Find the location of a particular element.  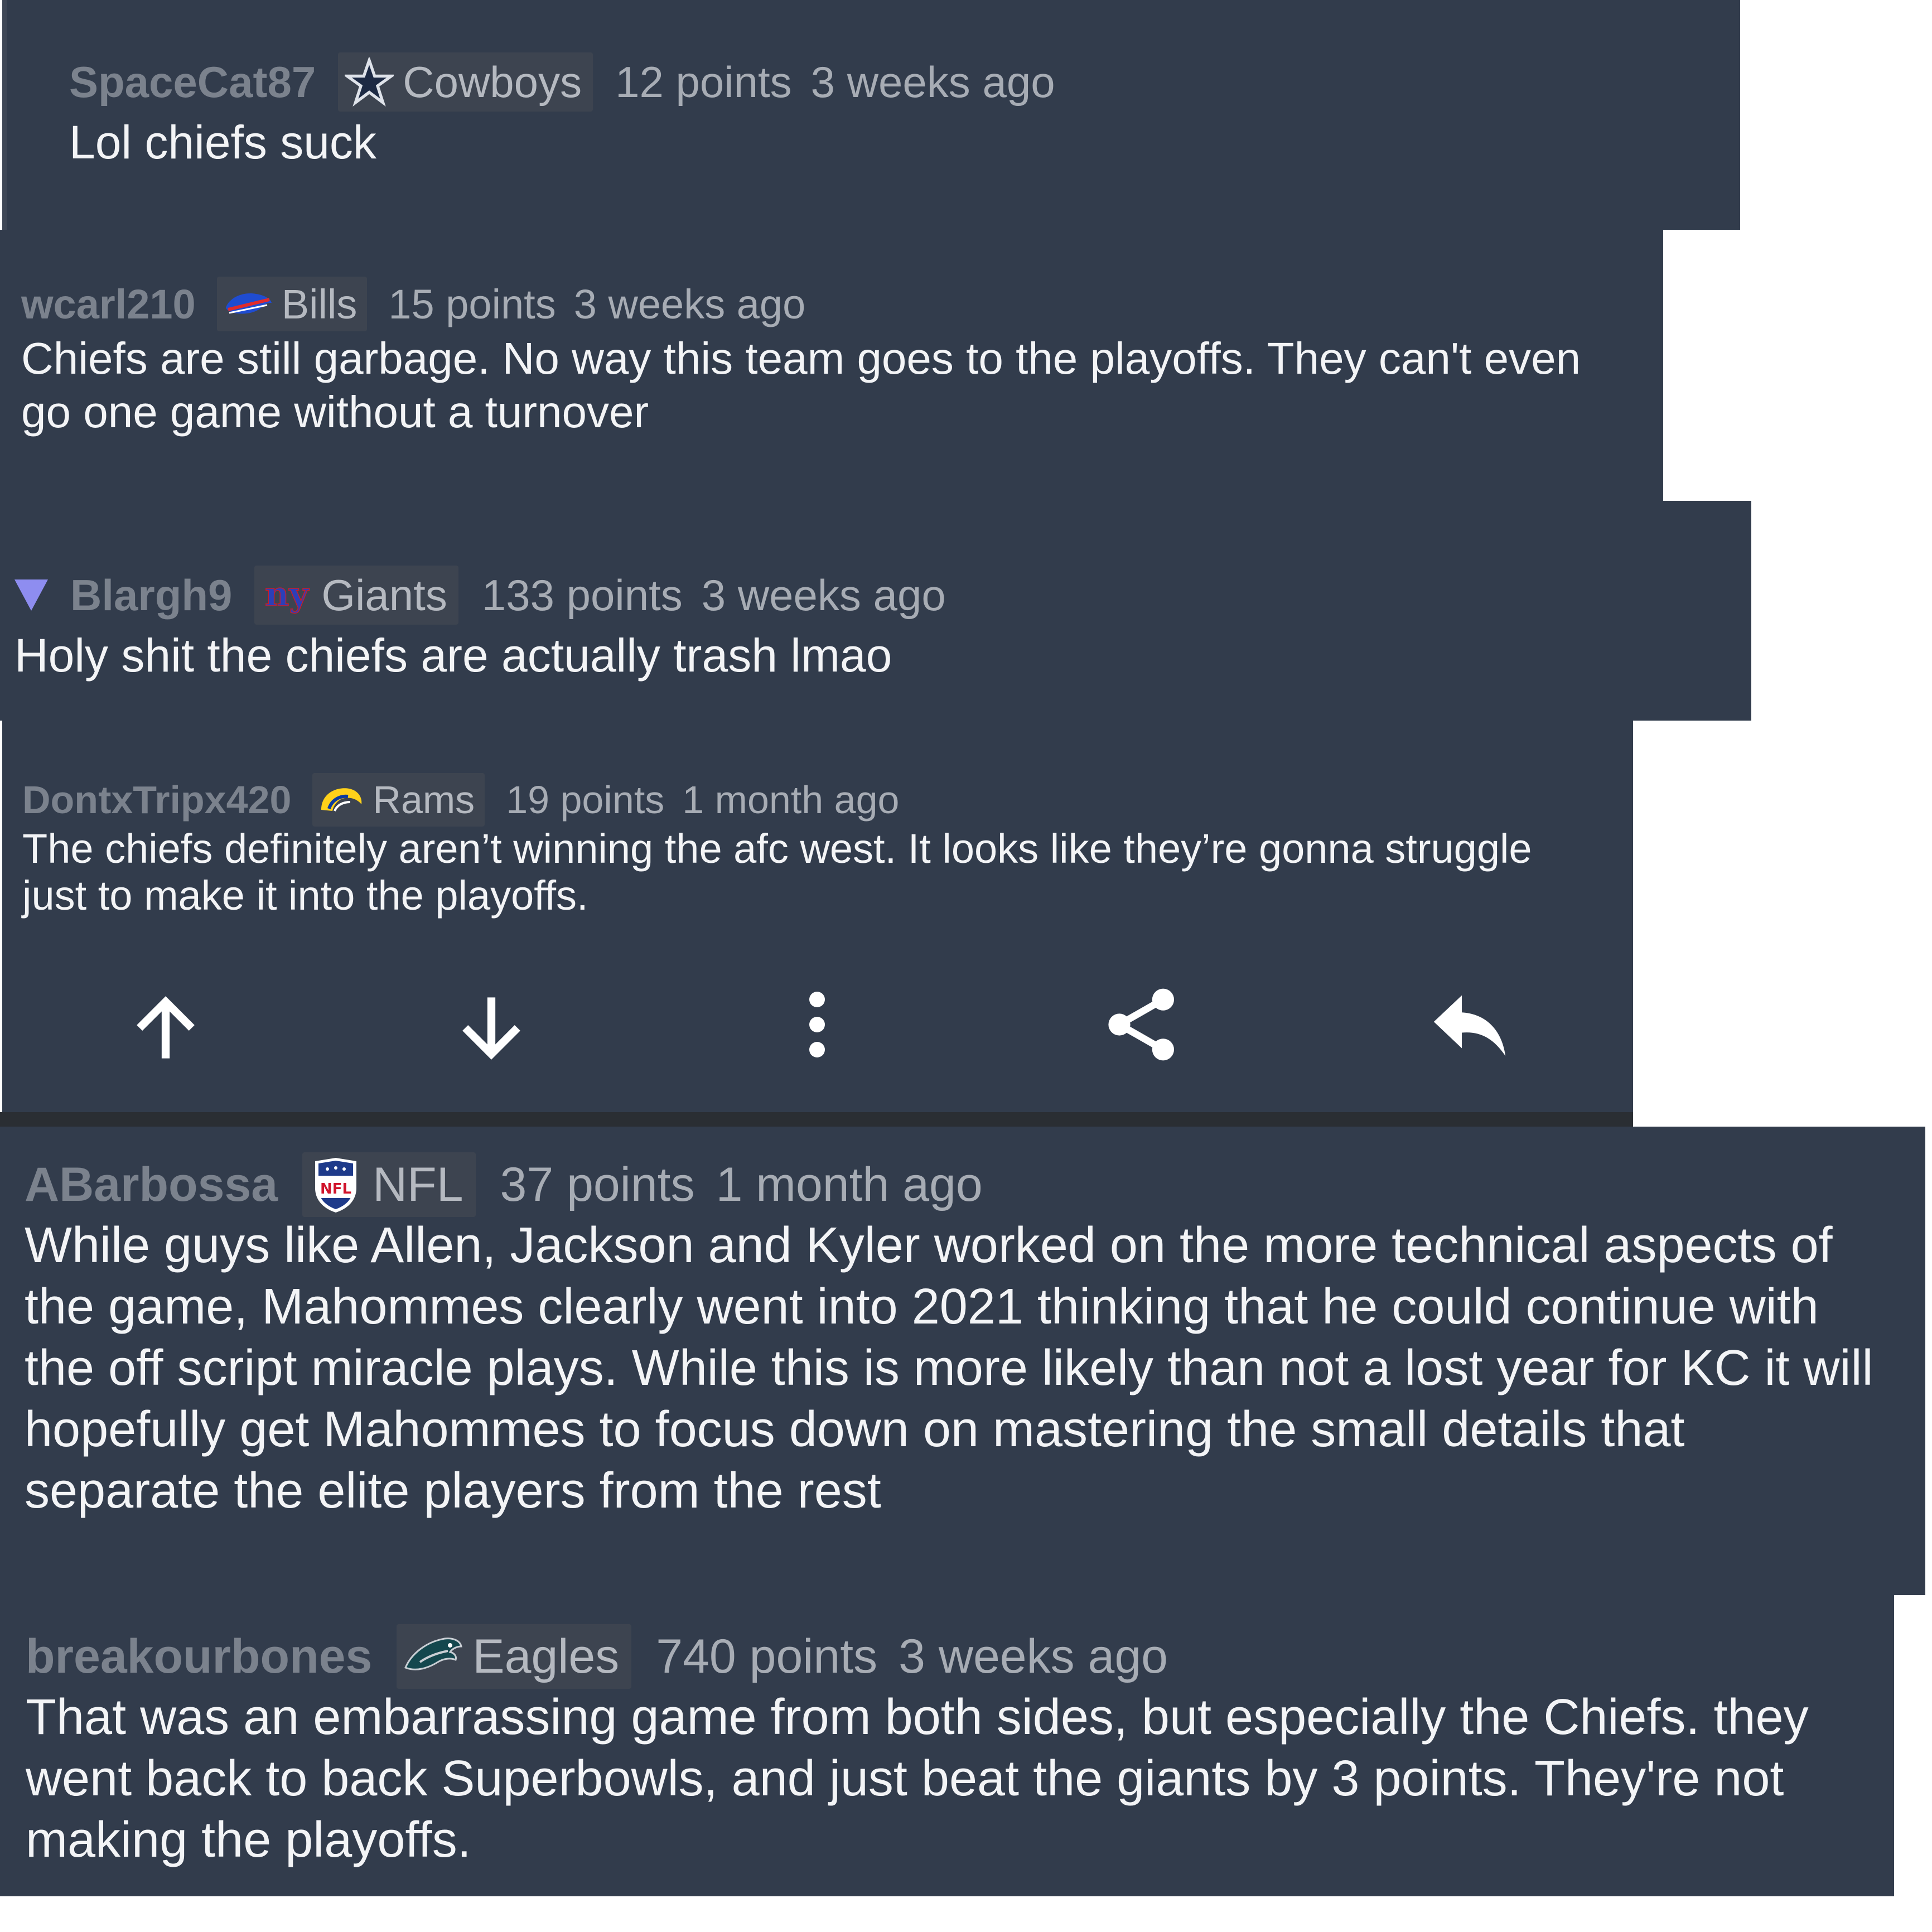

flair-label: NFL is located at coordinates (418, 1184).